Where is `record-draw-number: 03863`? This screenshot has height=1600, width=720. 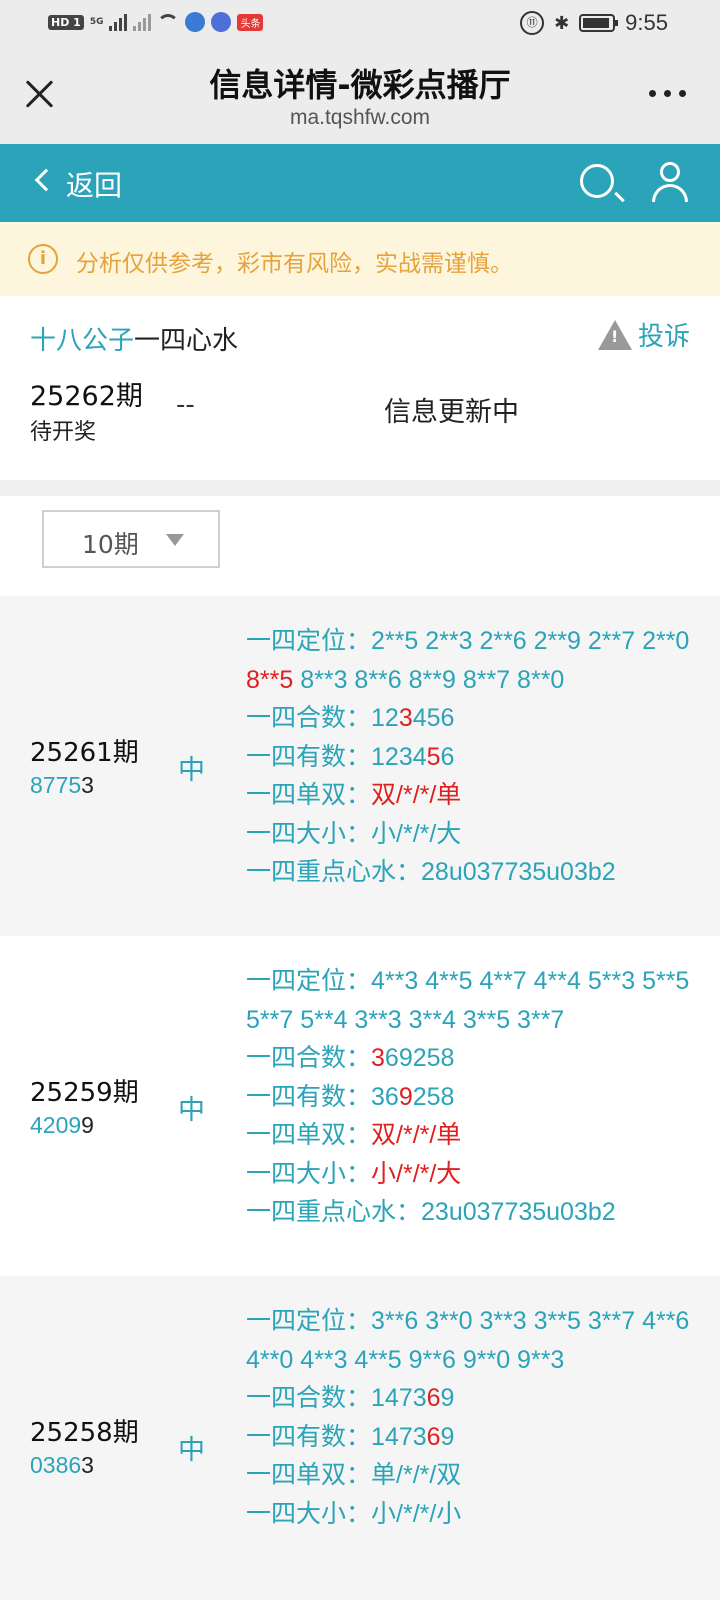
record-draw-number: 03863 is located at coordinates (62, 1465).